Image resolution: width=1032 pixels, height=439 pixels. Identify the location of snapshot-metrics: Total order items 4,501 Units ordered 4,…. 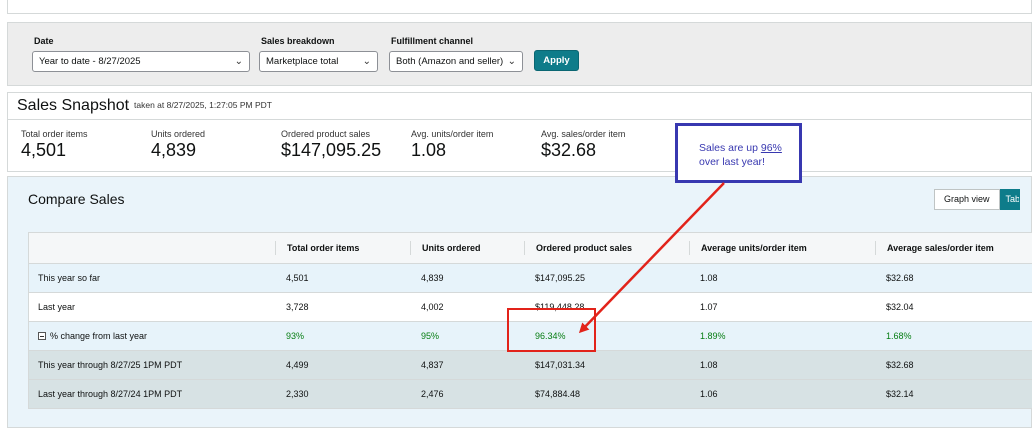
(519, 146).